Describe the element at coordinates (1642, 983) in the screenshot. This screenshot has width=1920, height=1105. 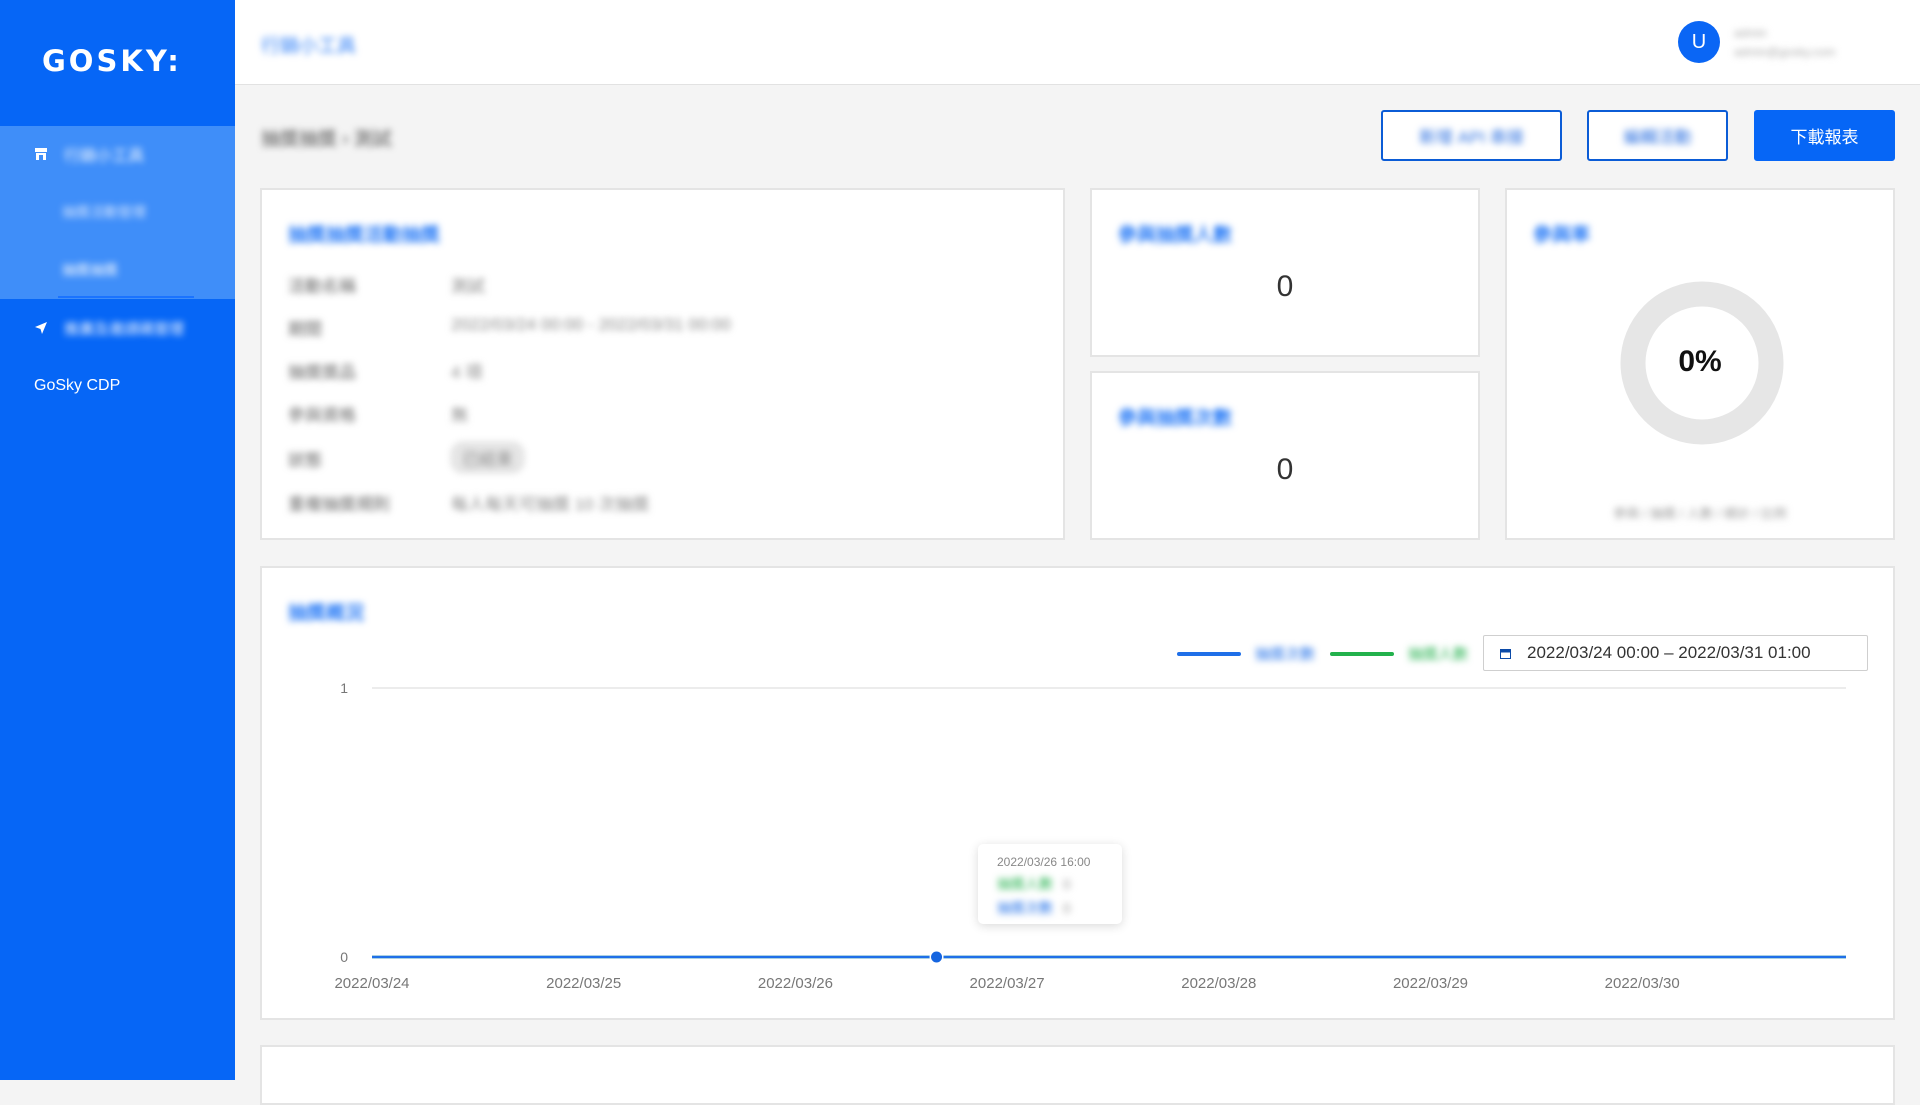
I see `x-tick-label: 2022/03/30` at that location.